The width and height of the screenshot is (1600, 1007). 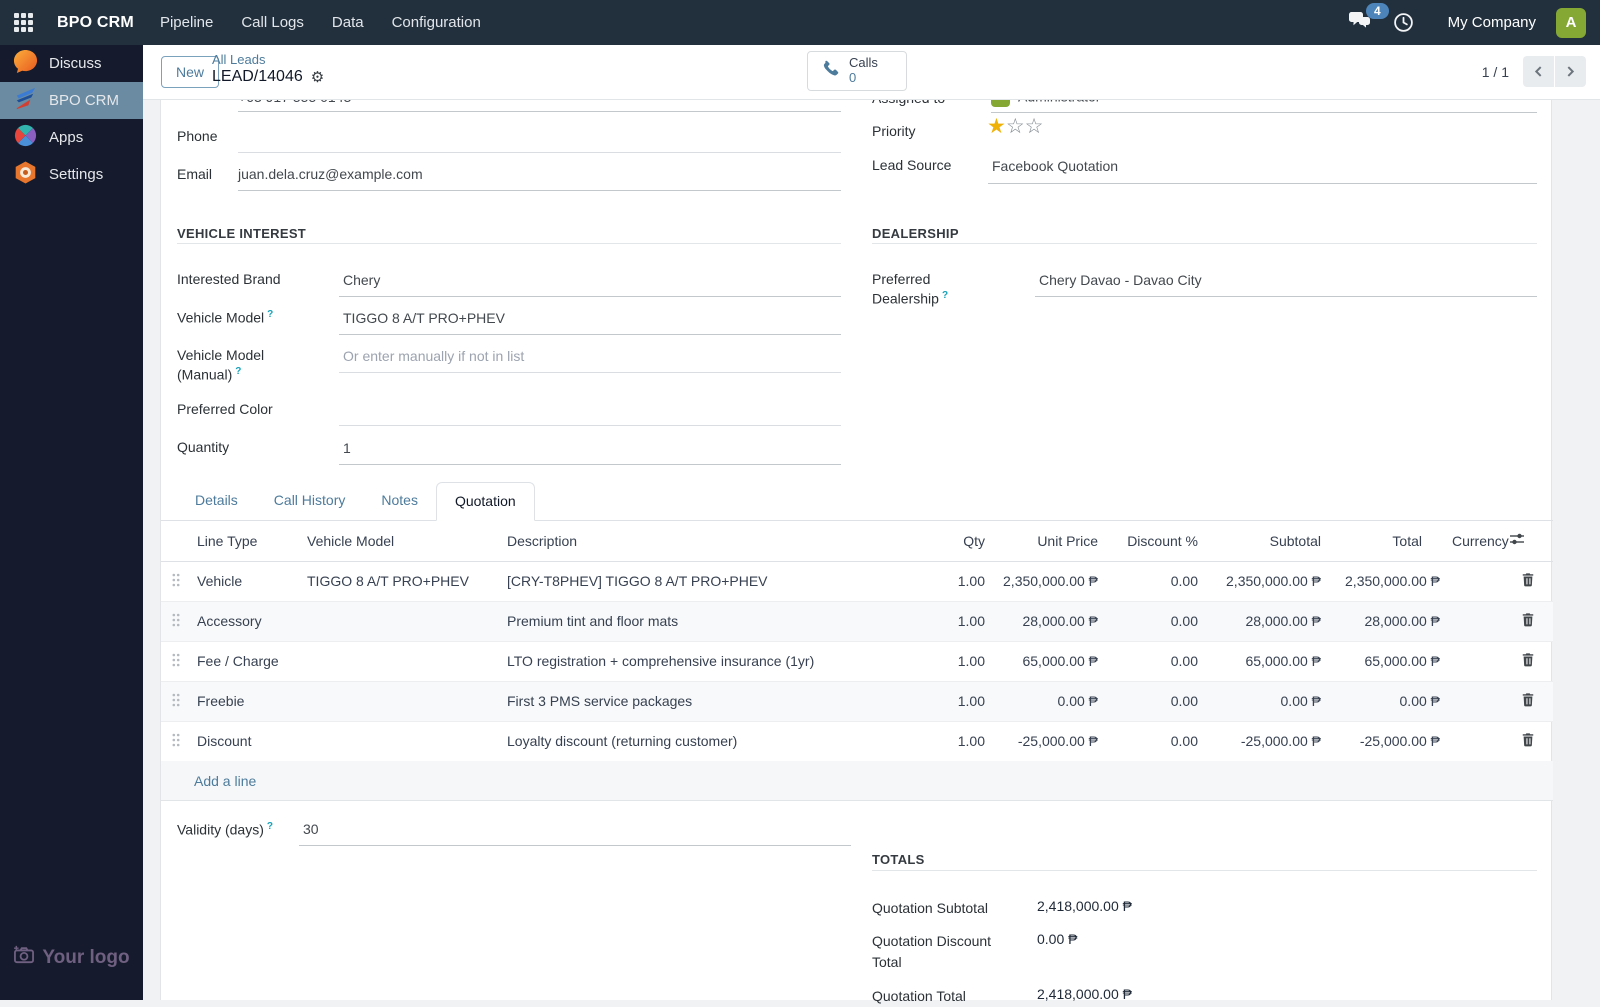 What do you see at coordinates (246, 581) in the screenshot?
I see `cell-line-type: Vehicle` at bounding box center [246, 581].